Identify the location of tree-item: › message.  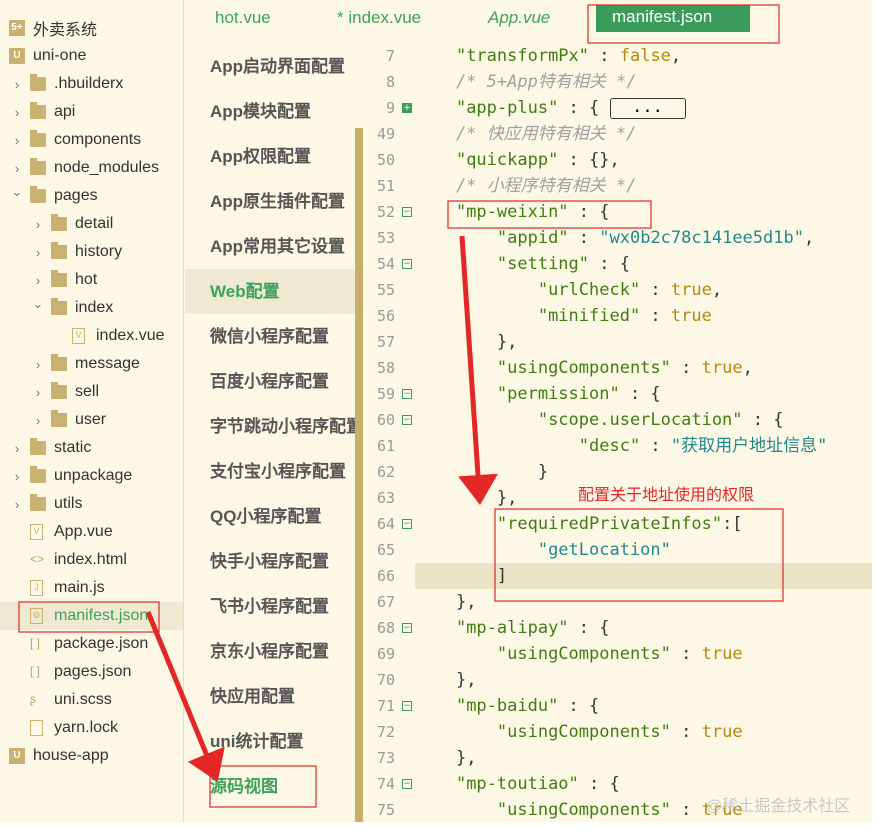
(91, 364).